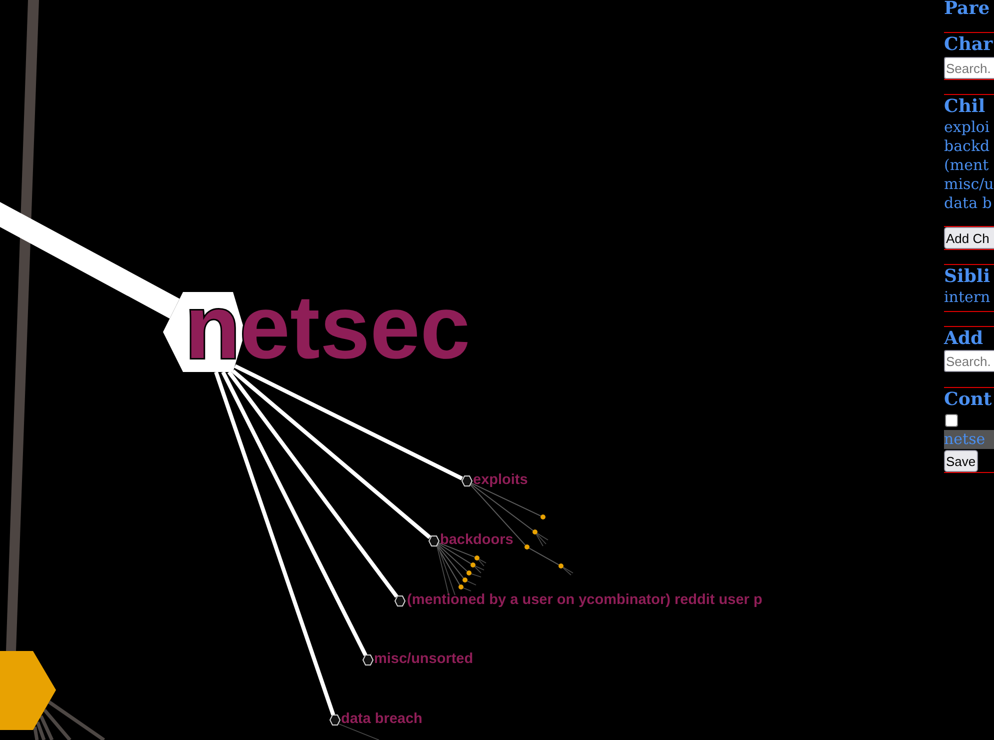 The image size is (994, 740). Describe the element at coordinates (969, 184) in the screenshot. I see `child-link: misc/u` at that location.